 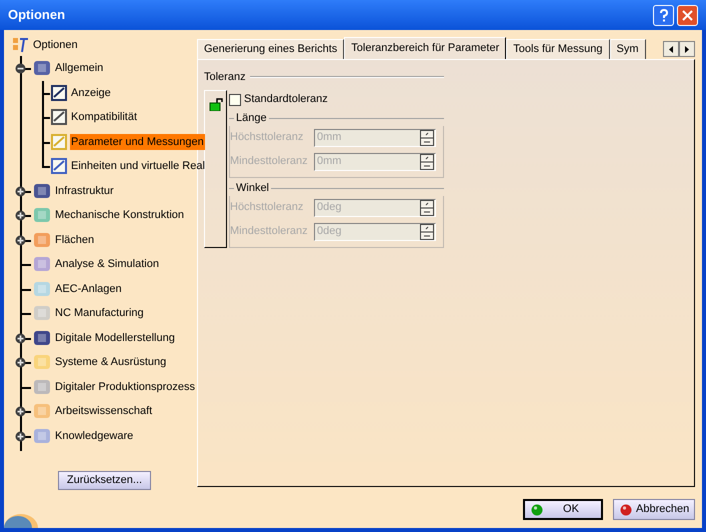 I want to click on group-title: Winkel, so click(x=252, y=188).